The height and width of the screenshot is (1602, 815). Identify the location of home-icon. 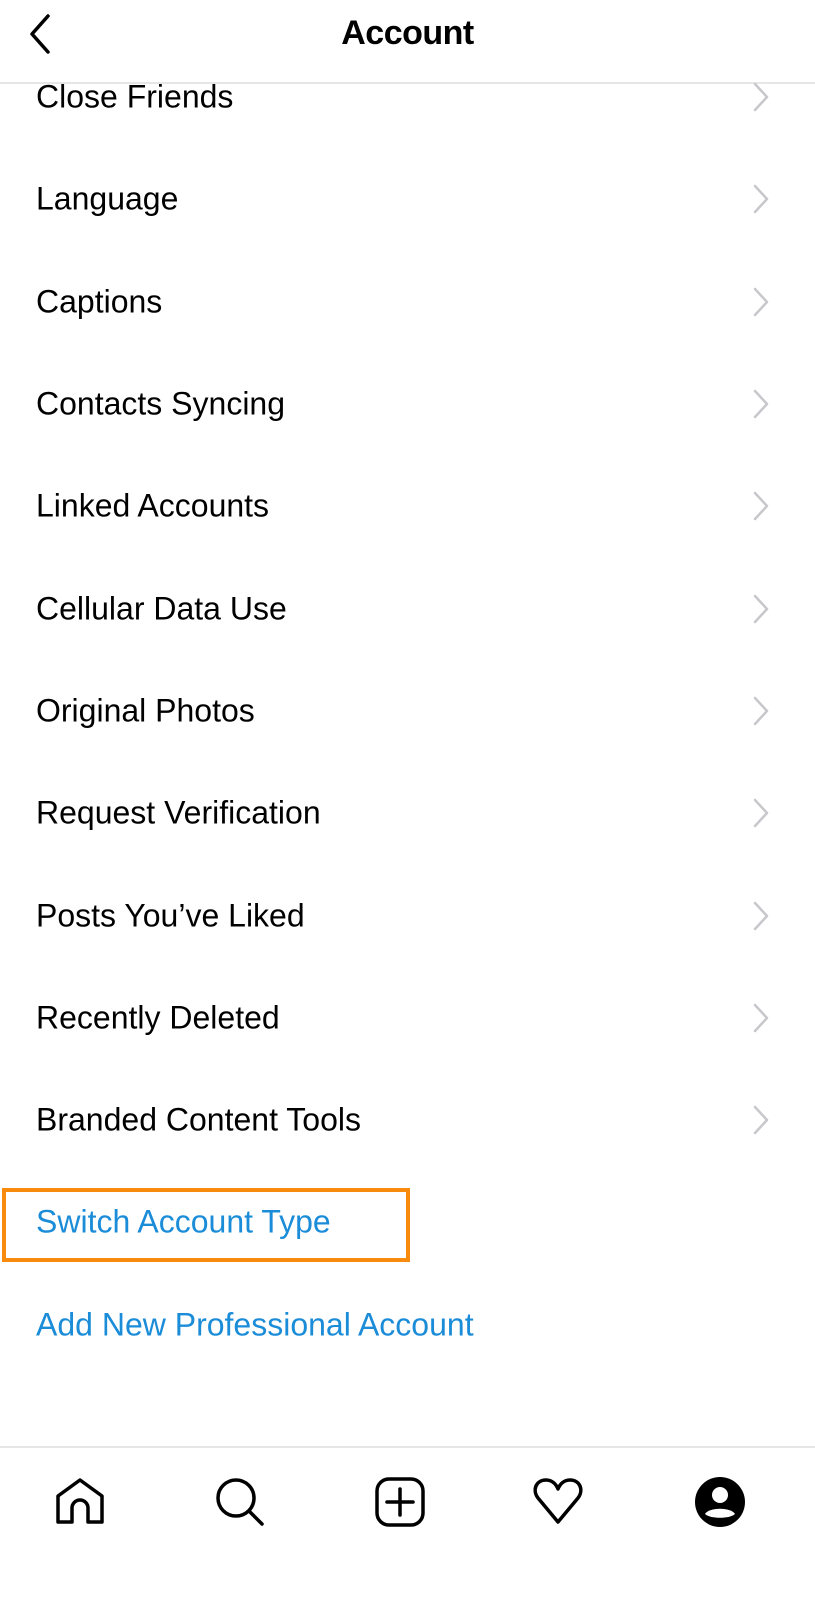
(80, 1501).